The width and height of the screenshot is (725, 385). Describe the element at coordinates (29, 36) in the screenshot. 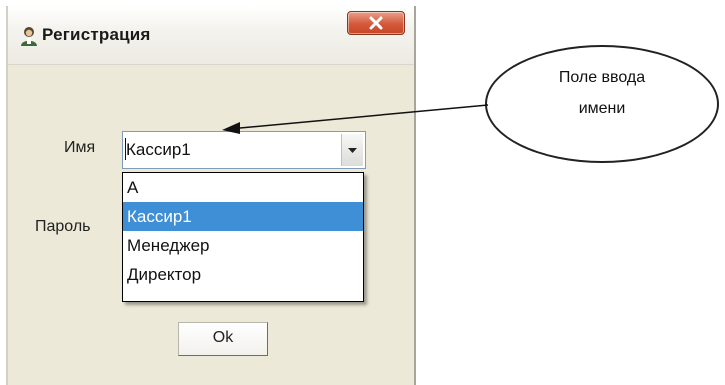

I see `user-icon` at that location.